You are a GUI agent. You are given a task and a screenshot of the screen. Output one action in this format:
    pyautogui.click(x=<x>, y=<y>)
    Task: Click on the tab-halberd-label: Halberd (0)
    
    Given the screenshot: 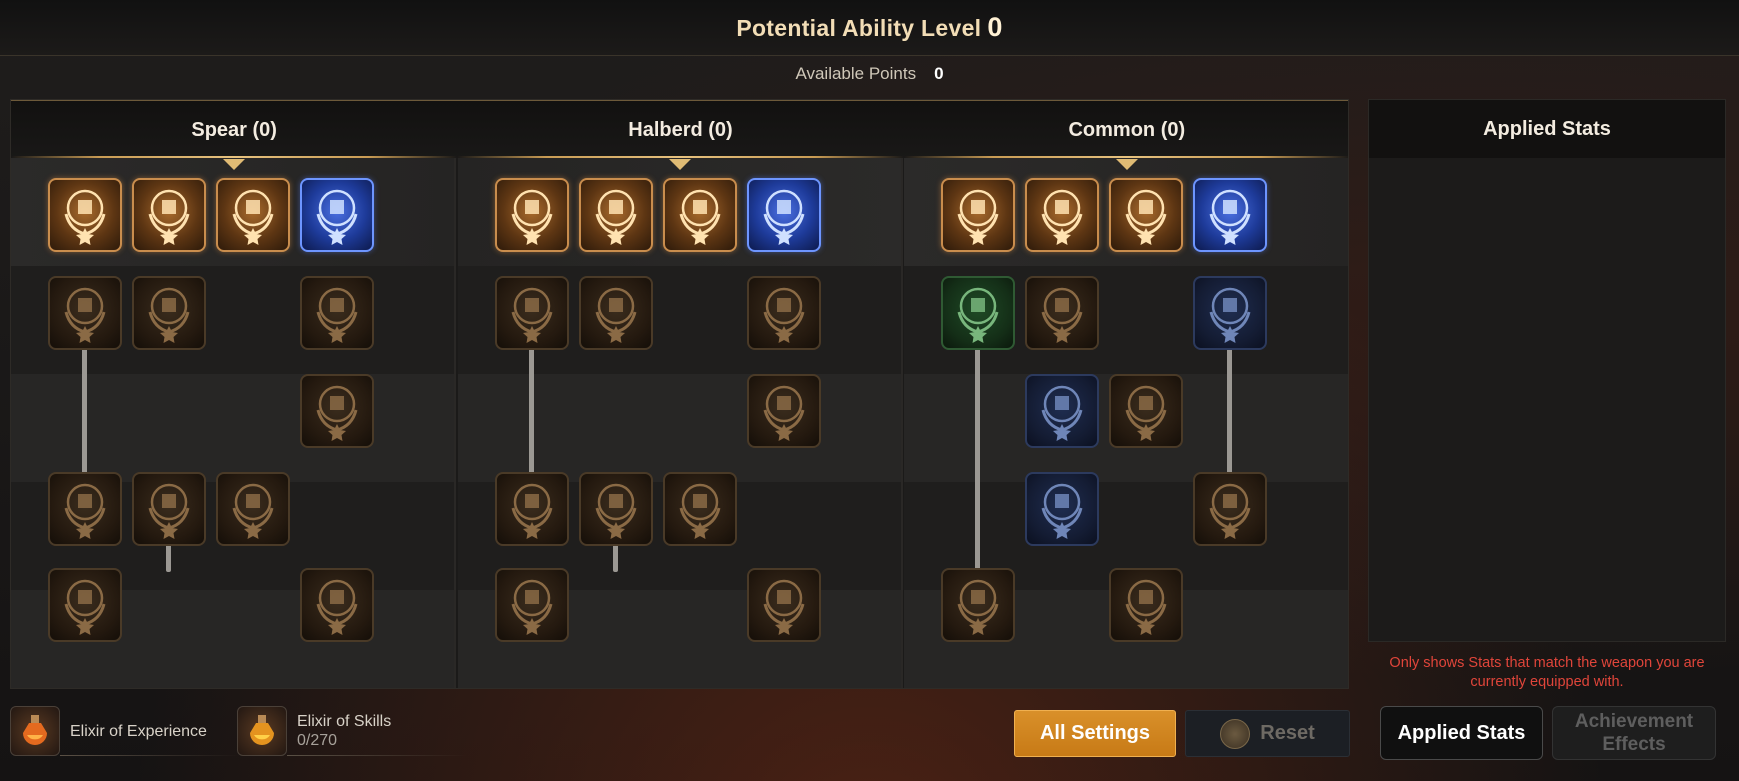 What is the action you would take?
    pyautogui.click(x=680, y=130)
    